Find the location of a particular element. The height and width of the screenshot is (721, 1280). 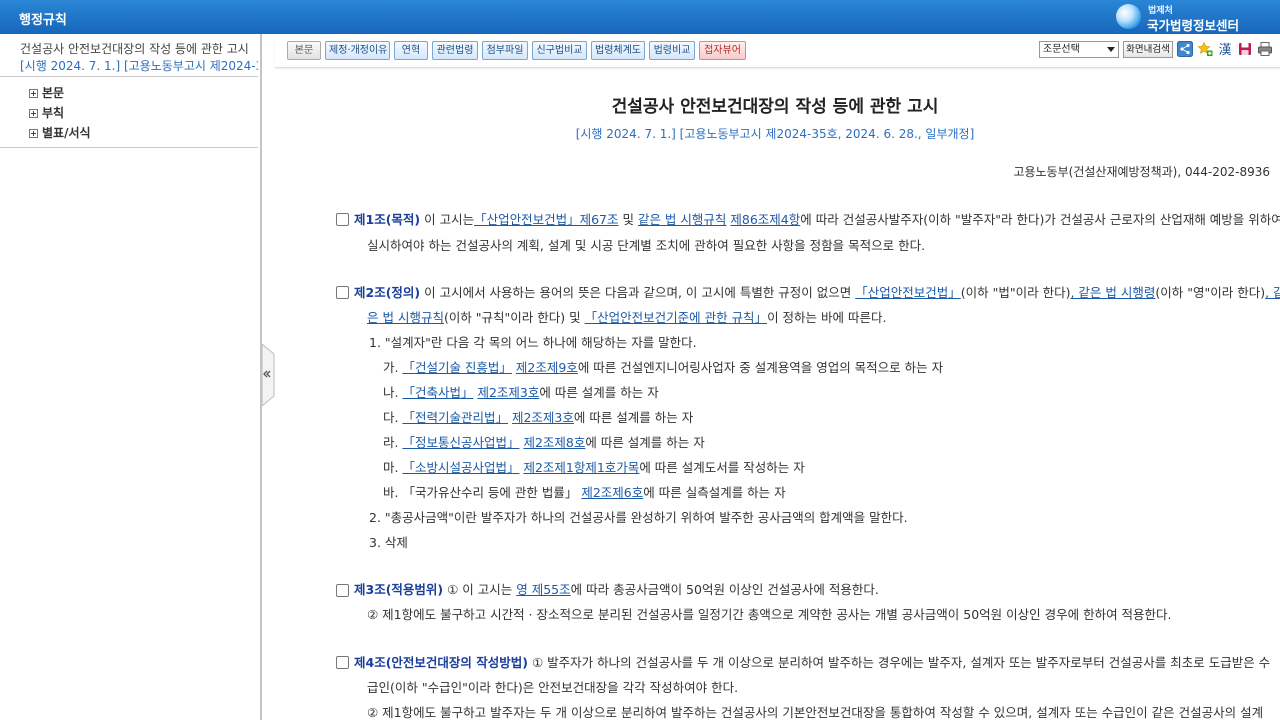

tree-item-label: 부칙 is located at coordinates (53, 113).